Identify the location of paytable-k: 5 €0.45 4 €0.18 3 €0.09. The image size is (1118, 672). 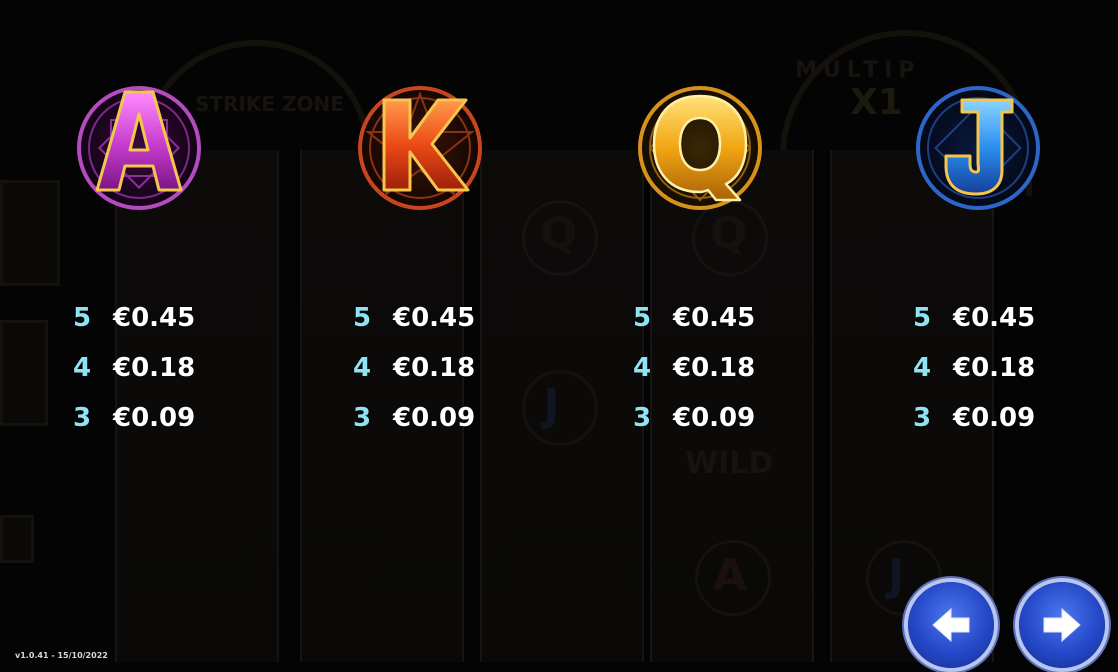
(414, 368).